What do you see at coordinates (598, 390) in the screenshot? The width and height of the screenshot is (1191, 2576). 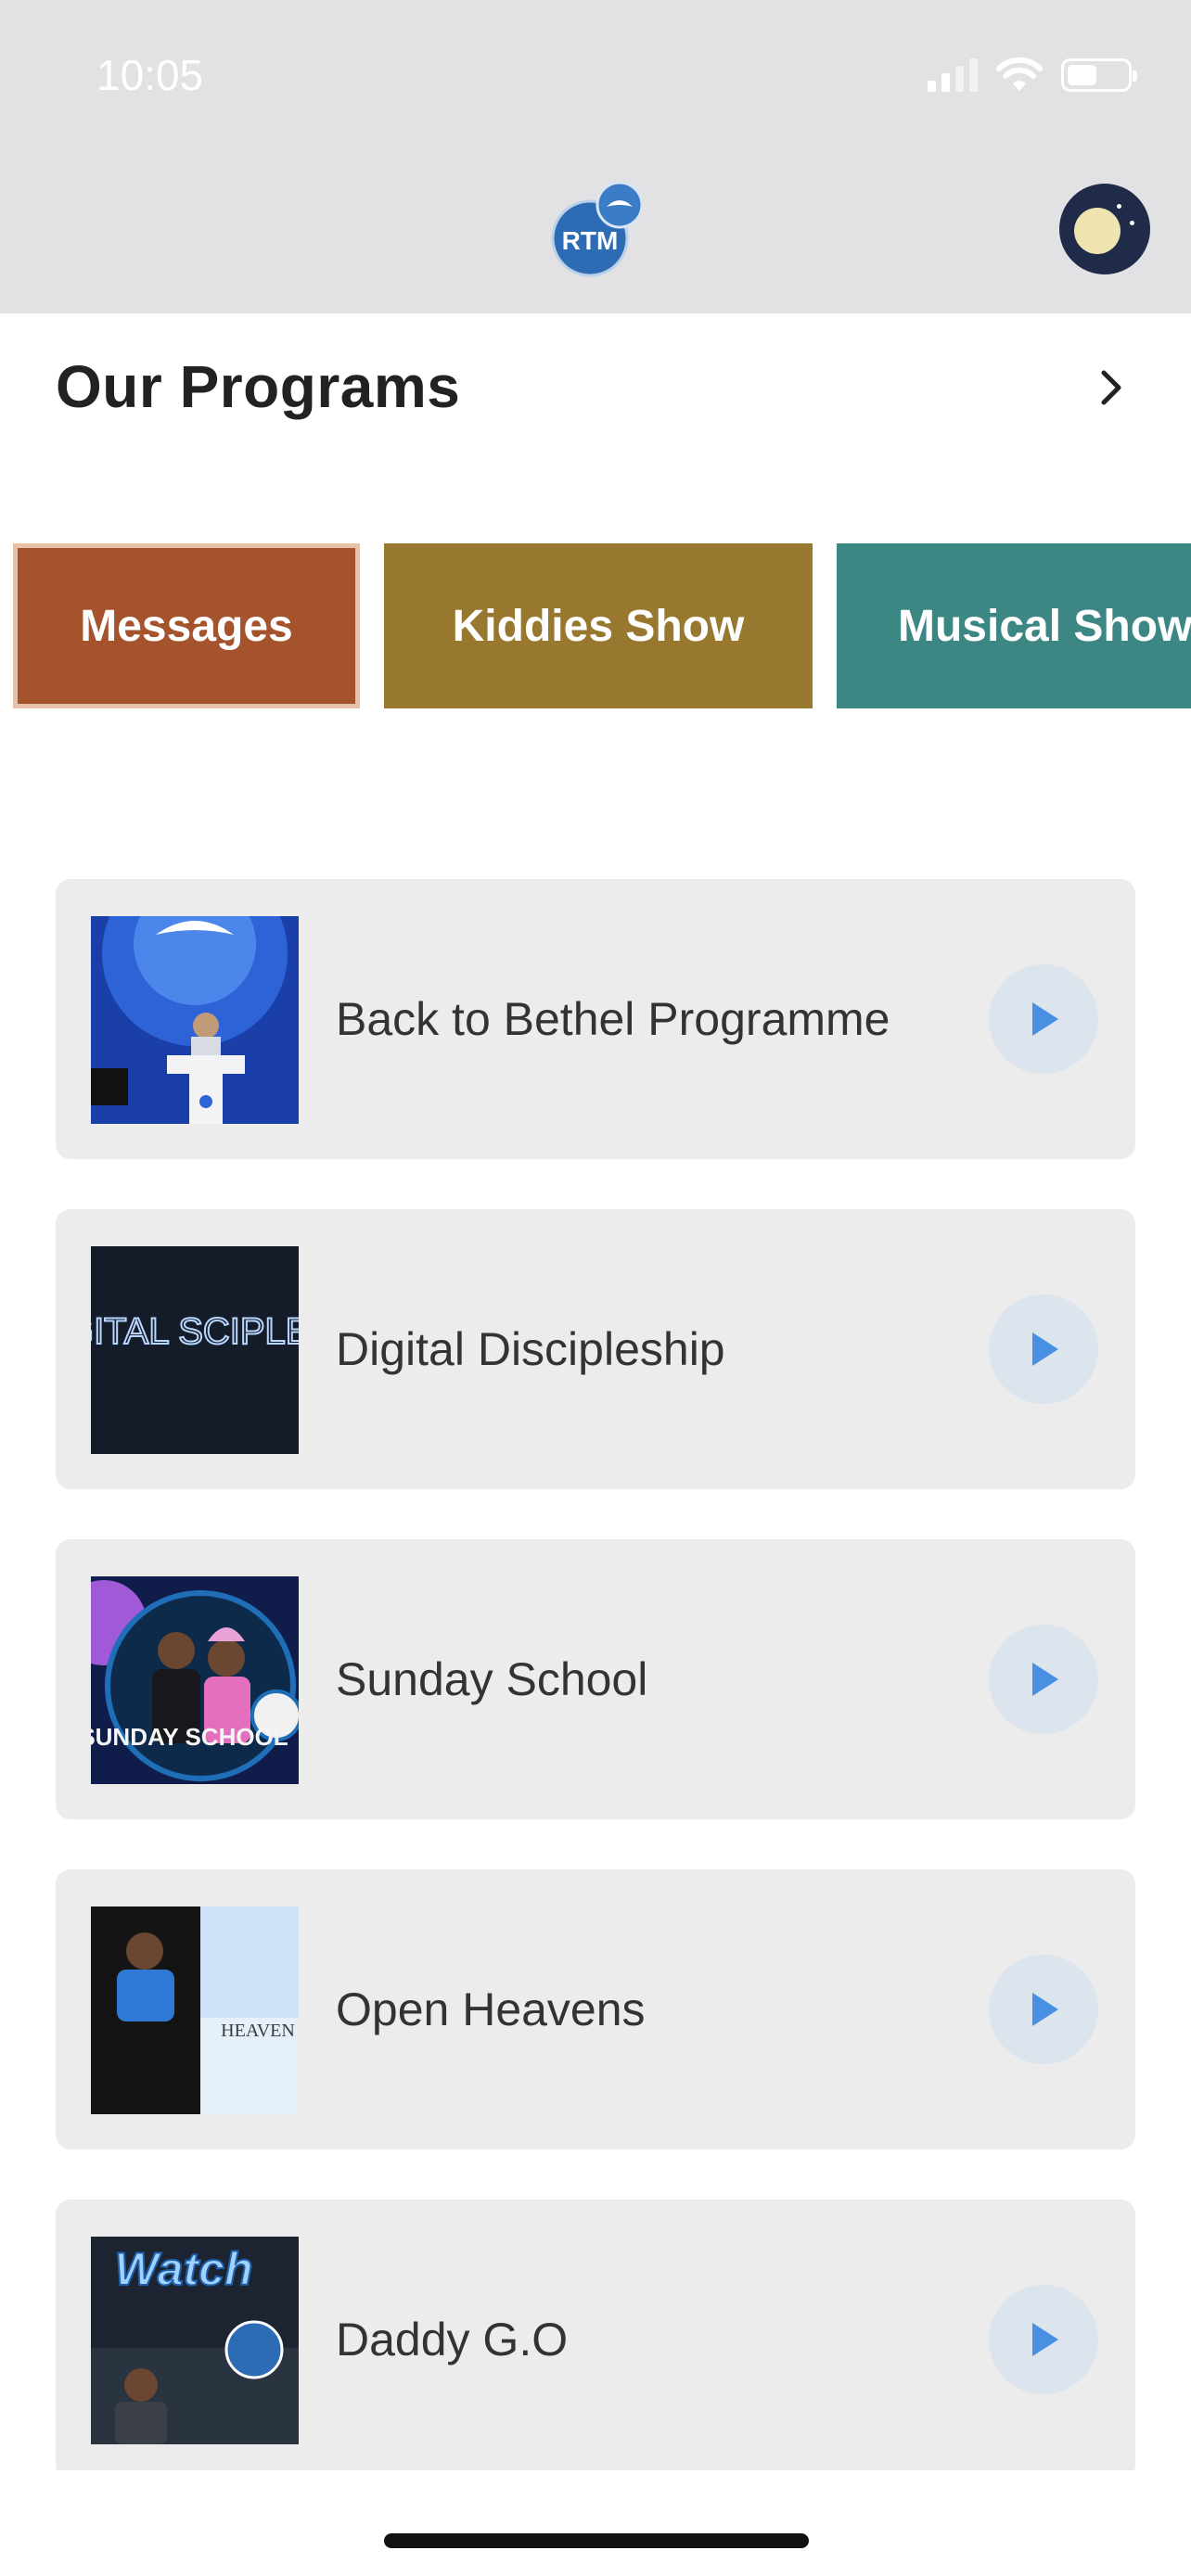 I see `programs-section-header: Our Programs` at bounding box center [598, 390].